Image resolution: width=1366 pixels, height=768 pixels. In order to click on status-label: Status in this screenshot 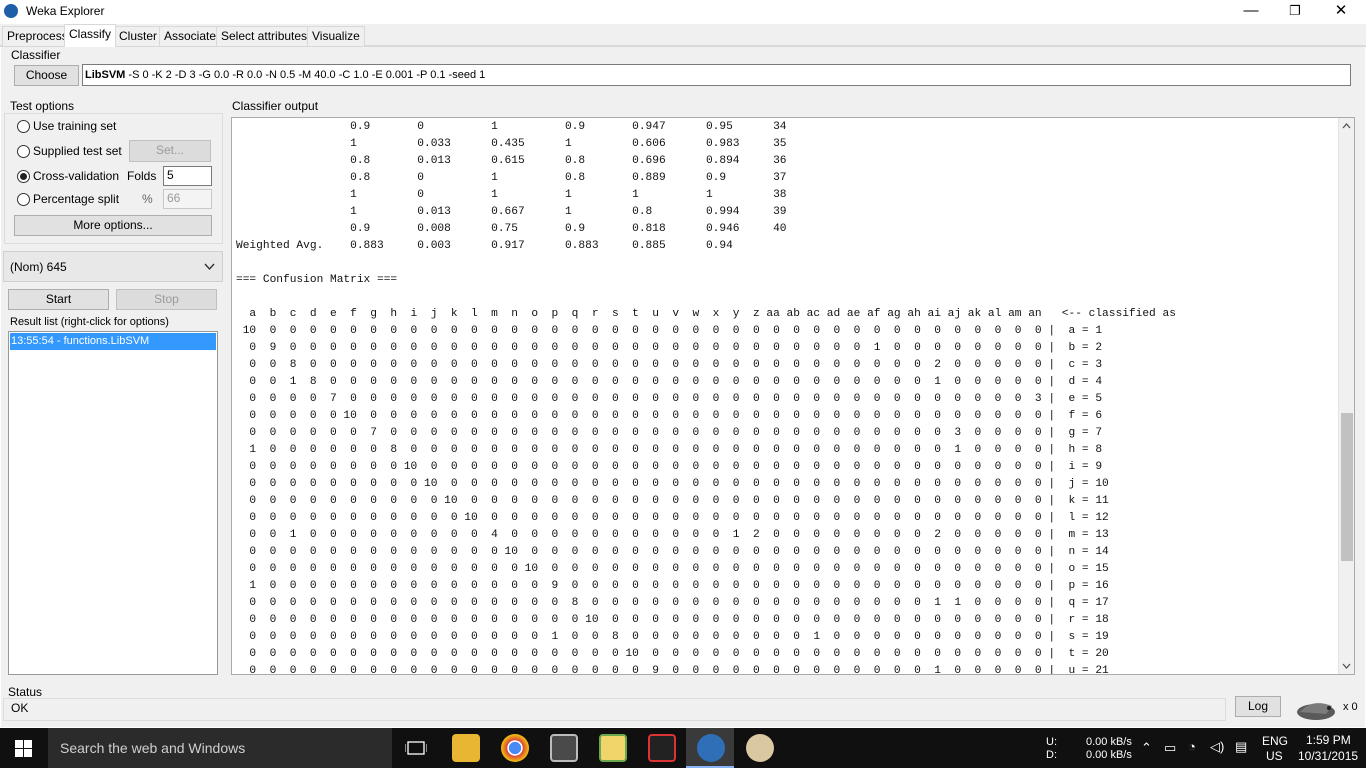, I will do `click(25, 692)`.